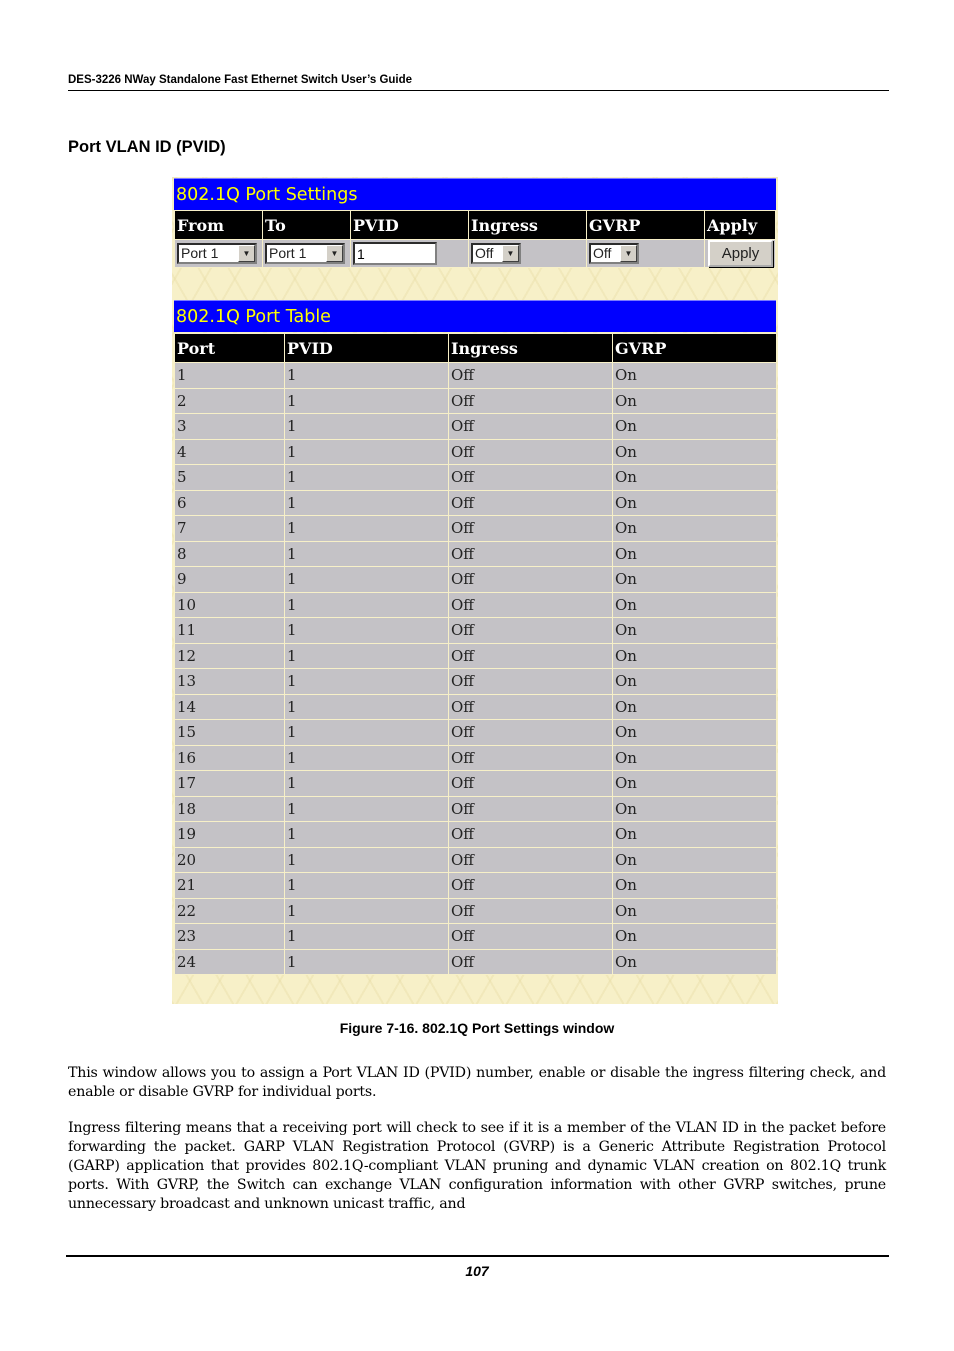  Describe the element at coordinates (229, 808) in the screenshot. I see `port-cell: 18` at that location.